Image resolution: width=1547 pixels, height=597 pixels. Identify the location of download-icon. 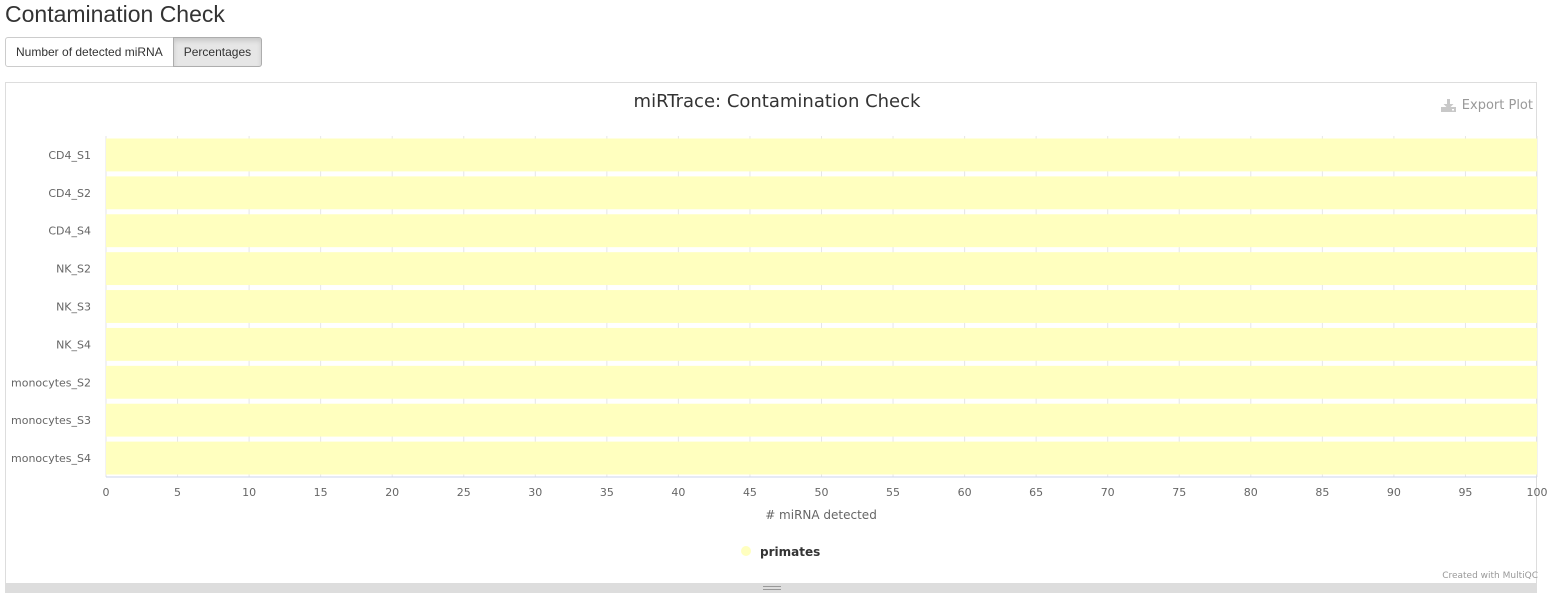
(1448, 105).